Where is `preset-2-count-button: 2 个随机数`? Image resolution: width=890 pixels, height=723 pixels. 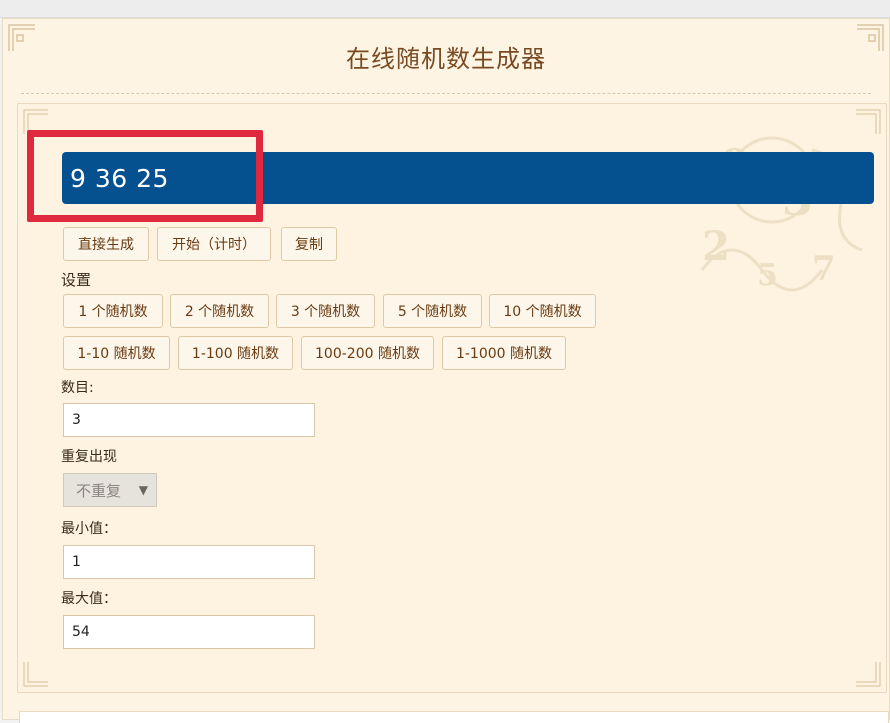
preset-2-count-button: 2 个随机数 is located at coordinates (219, 311).